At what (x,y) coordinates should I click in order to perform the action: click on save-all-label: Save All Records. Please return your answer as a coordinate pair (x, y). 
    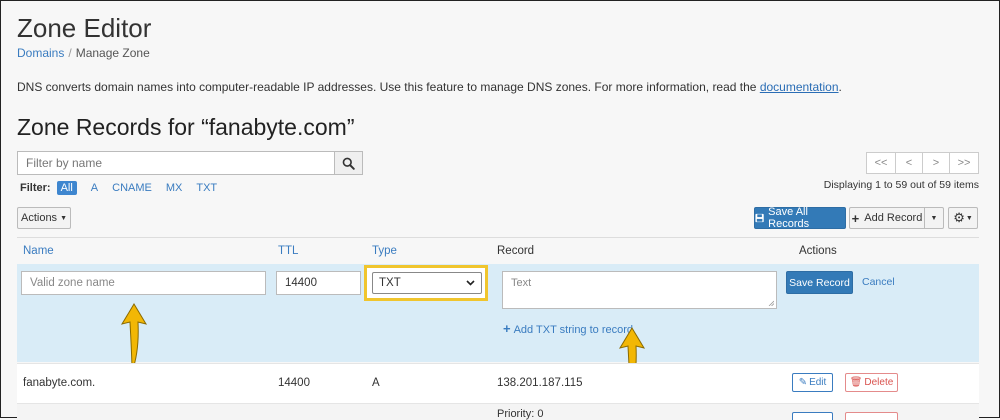
    Looking at the image, I should click on (789, 218).